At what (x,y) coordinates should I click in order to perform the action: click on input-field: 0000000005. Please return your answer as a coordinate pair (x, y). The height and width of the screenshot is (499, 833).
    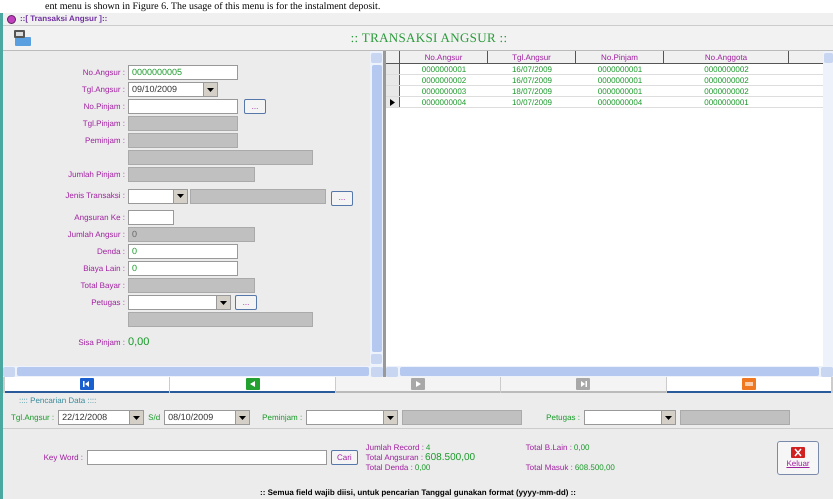
    Looking at the image, I should click on (183, 72).